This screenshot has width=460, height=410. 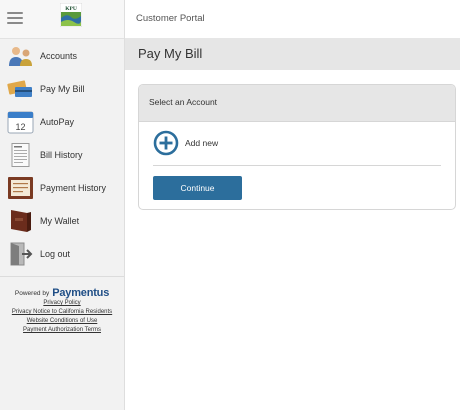 What do you see at coordinates (166, 143) in the screenshot?
I see `plus-circle-icon` at bounding box center [166, 143].